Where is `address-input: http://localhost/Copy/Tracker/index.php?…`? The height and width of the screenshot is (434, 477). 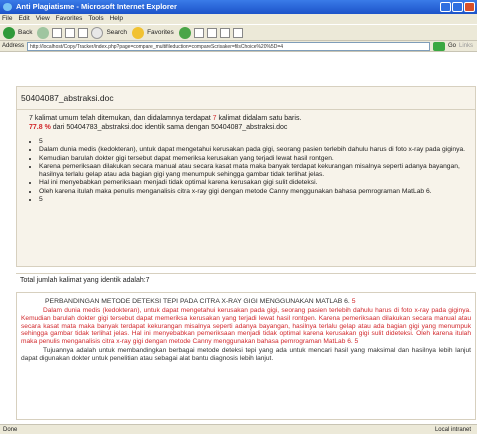 address-input: http://localhost/Copy/Tracker/index.php?… is located at coordinates (228, 46).